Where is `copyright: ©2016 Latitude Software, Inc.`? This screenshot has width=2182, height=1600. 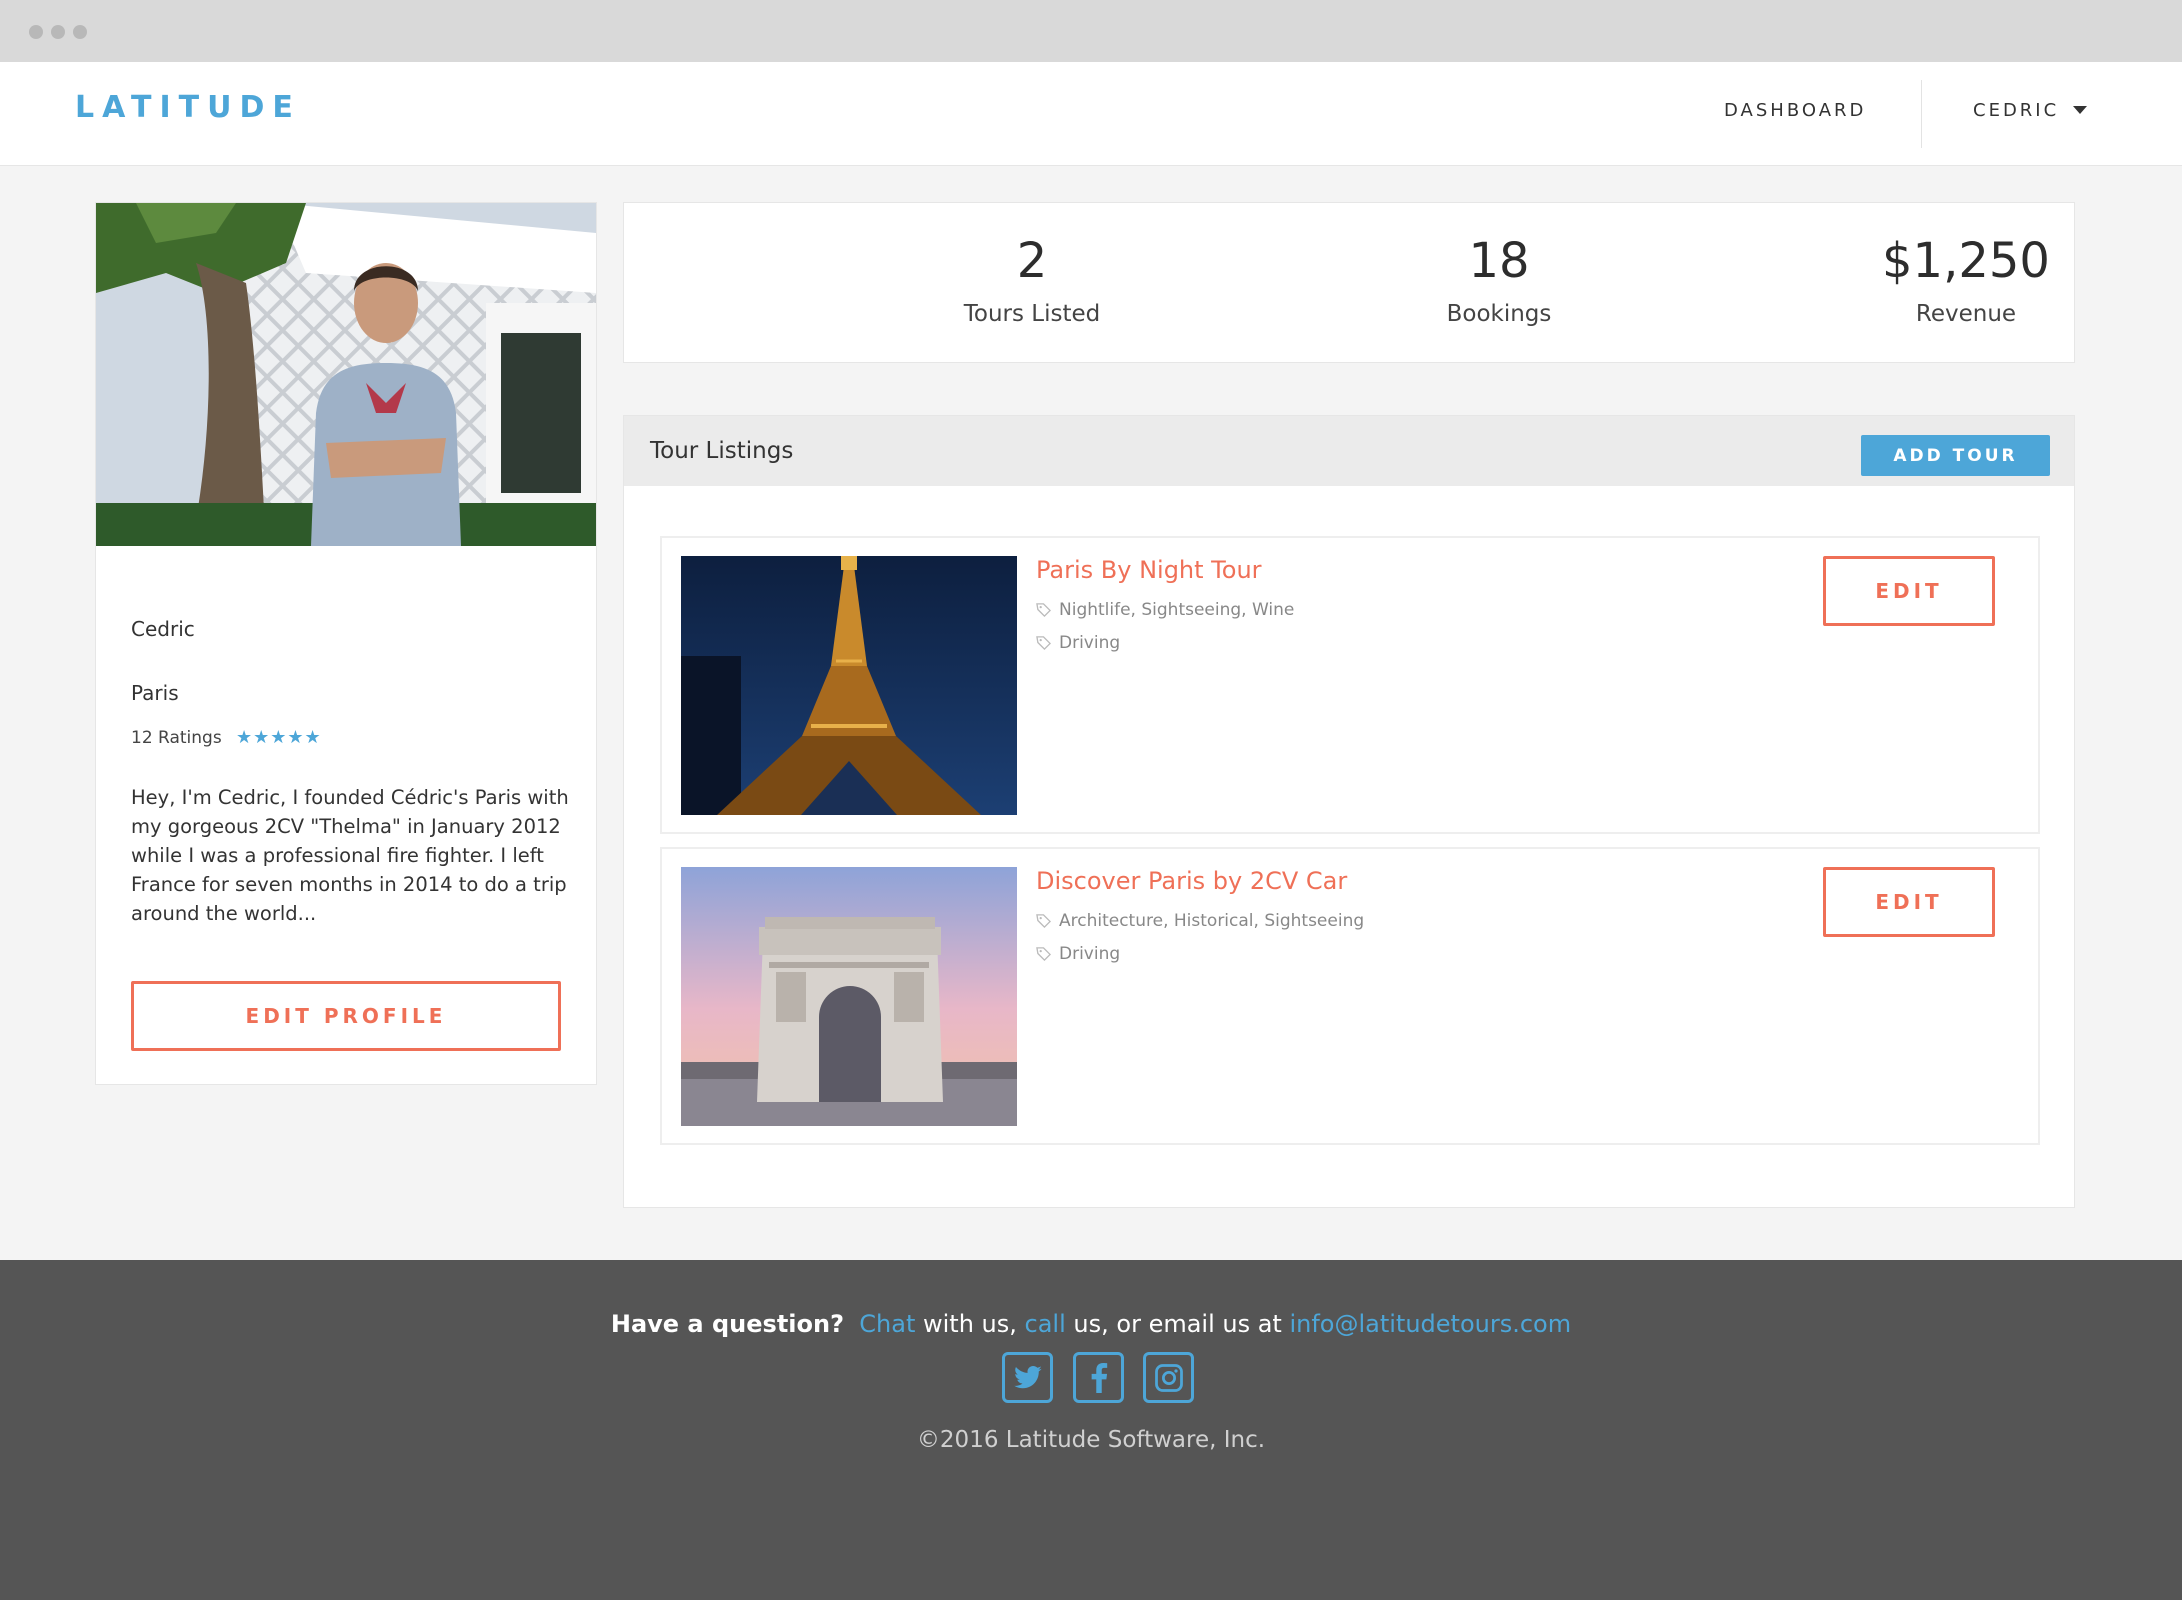 copyright: ©2016 Latitude Software, Inc. is located at coordinates (1091, 1440).